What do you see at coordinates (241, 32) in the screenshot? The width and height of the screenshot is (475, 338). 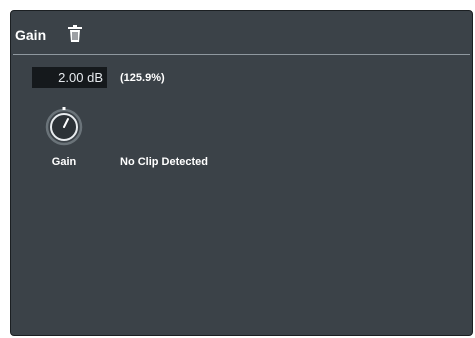 I see `panel-header: Gain` at bounding box center [241, 32].